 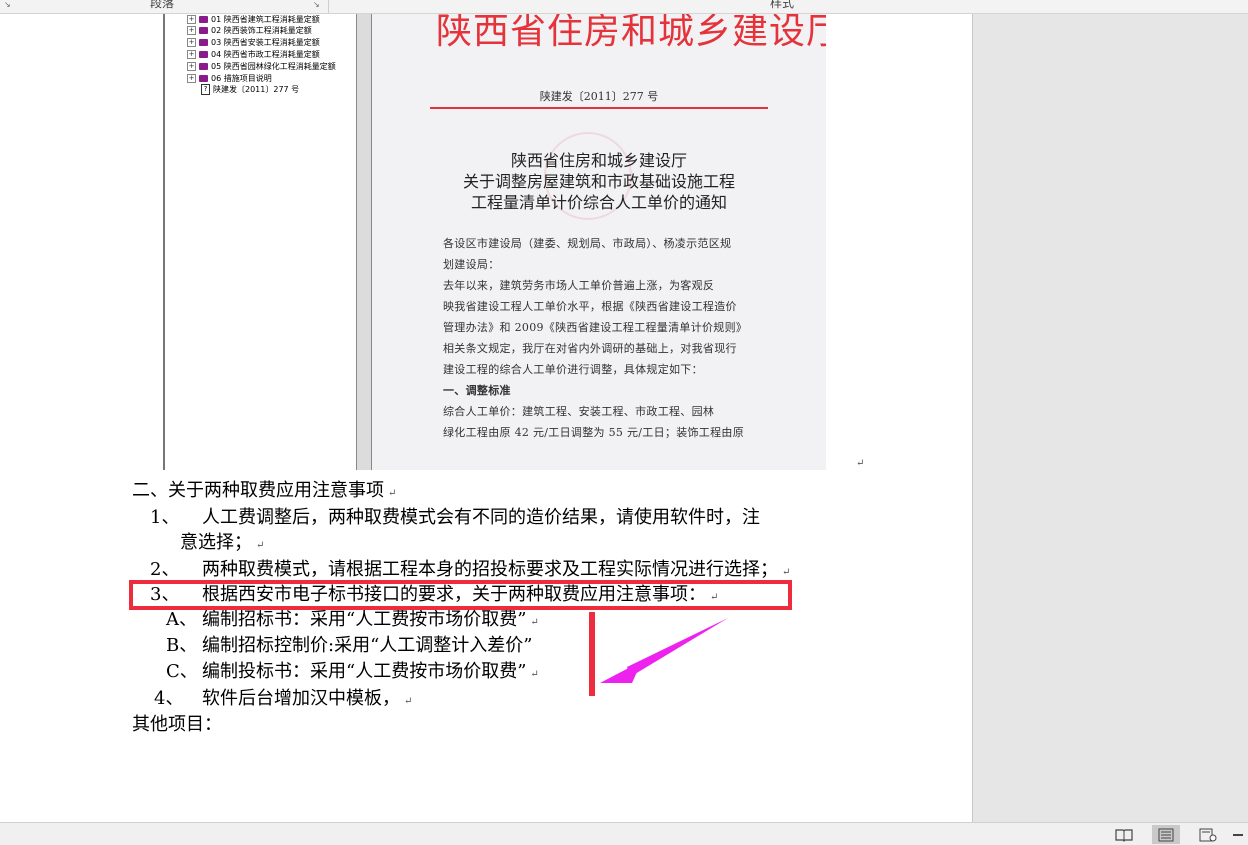 What do you see at coordinates (590, 306) in the screenshot?
I see `notice-body-line: 映我省建设工程人工单价水平，根据《陕西省建设工程造价` at bounding box center [590, 306].